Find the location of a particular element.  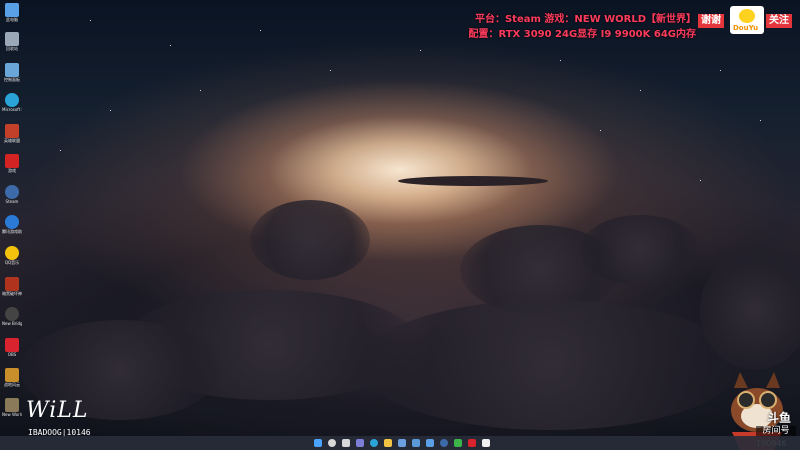

recycle-bin-icon is located at coordinates (12, 39).